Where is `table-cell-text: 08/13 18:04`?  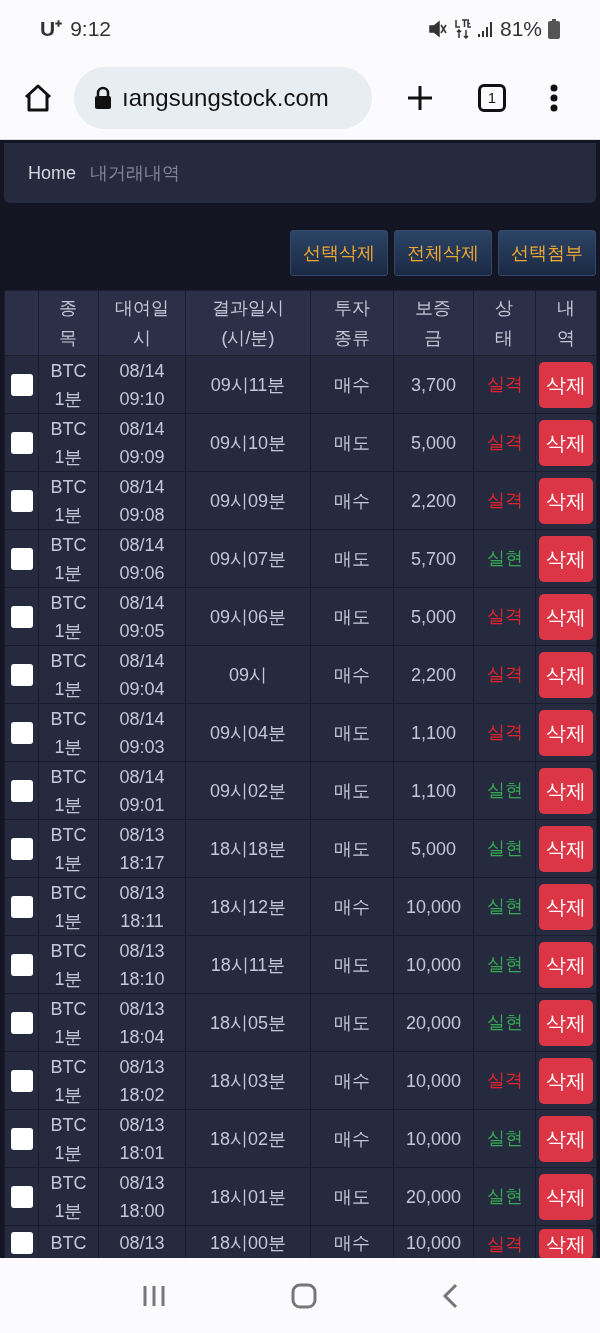 table-cell-text: 08/13 18:04 is located at coordinates (142, 1023).